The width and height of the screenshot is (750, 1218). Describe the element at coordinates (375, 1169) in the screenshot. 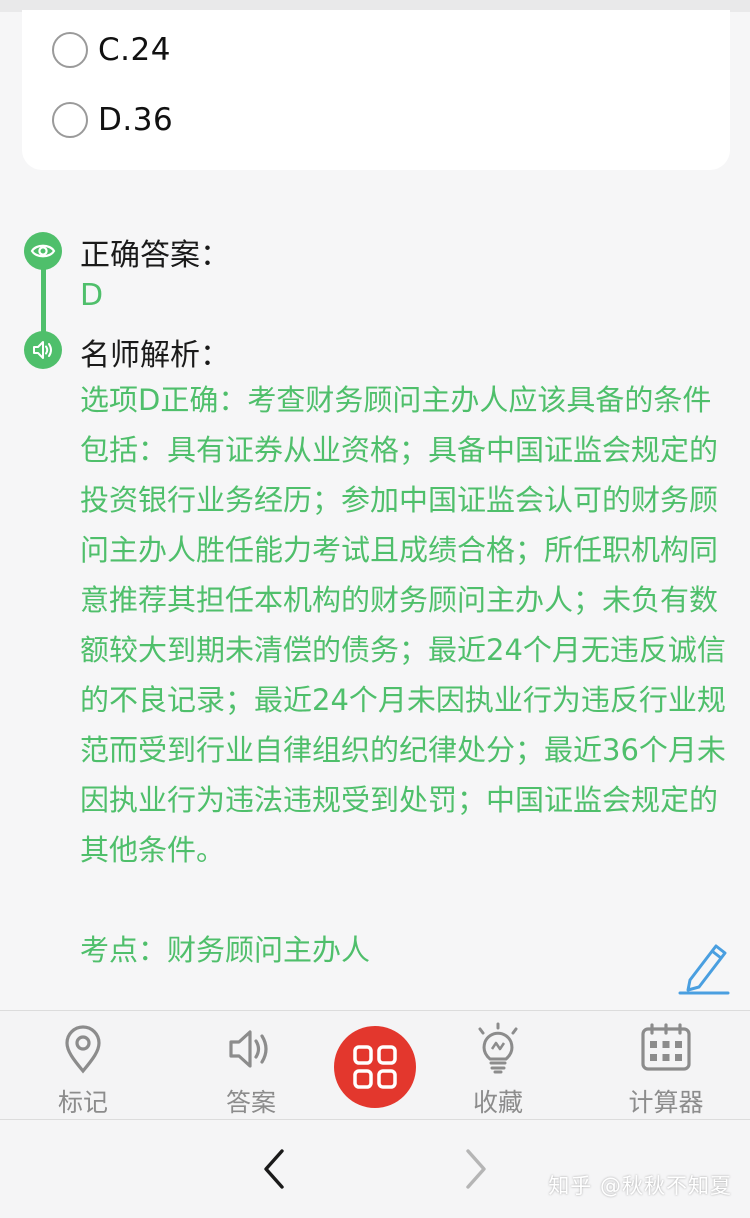

I see `browser-nav-bar` at that location.